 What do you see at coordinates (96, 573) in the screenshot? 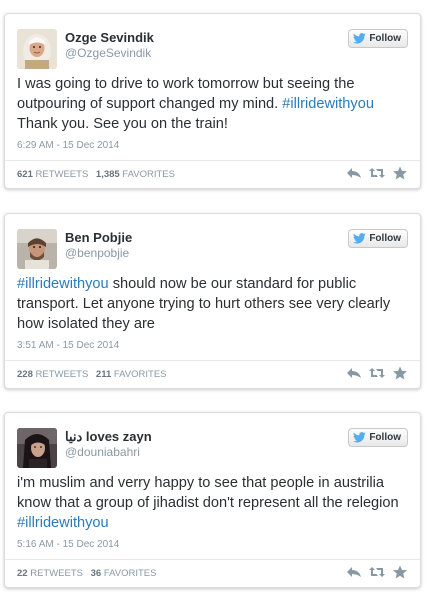
I see `favorite-count: 36` at bounding box center [96, 573].